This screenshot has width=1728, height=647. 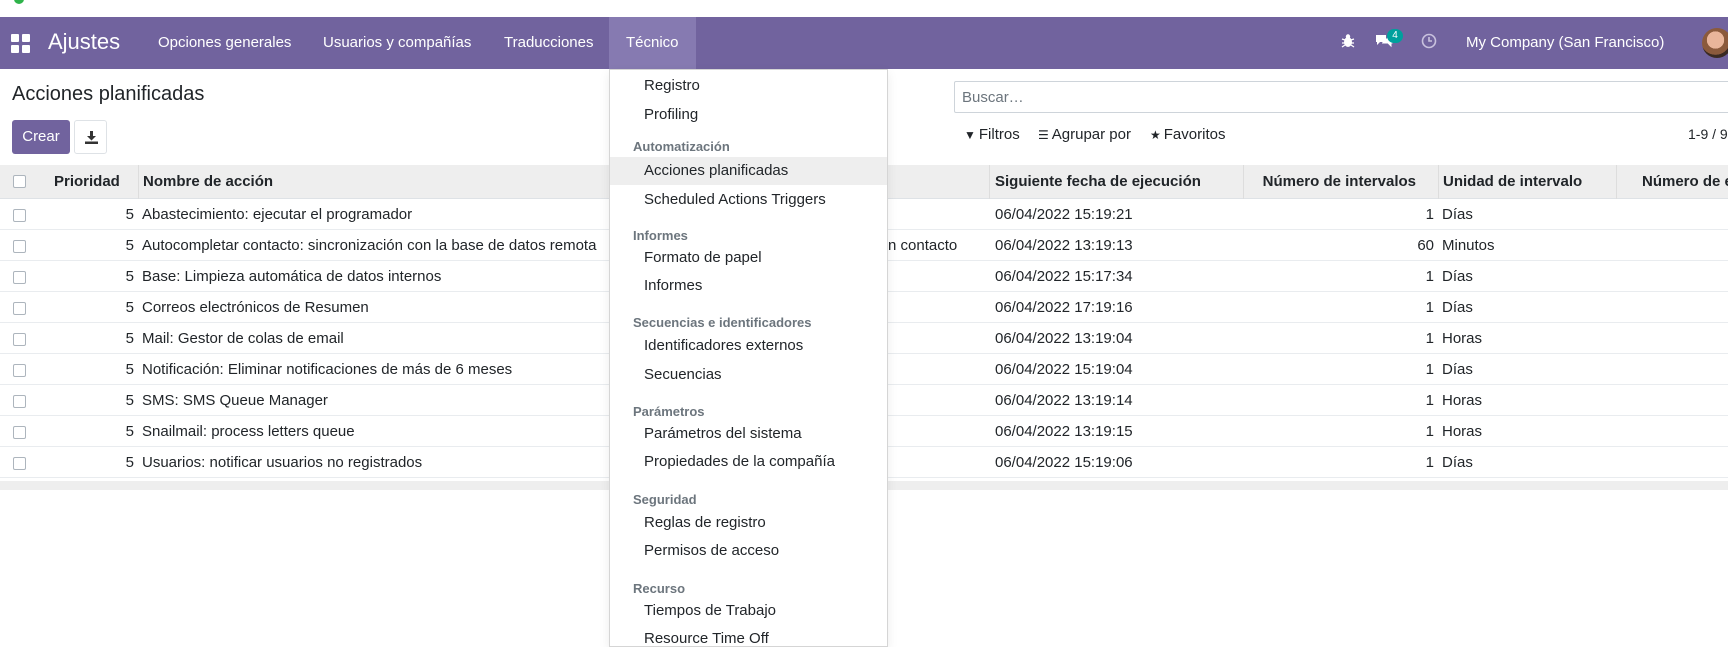 What do you see at coordinates (1064, 369) in the screenshot?
I see `cell-next-date: 06/04/2022 15:19:04` at bounding box center [1064, 369].